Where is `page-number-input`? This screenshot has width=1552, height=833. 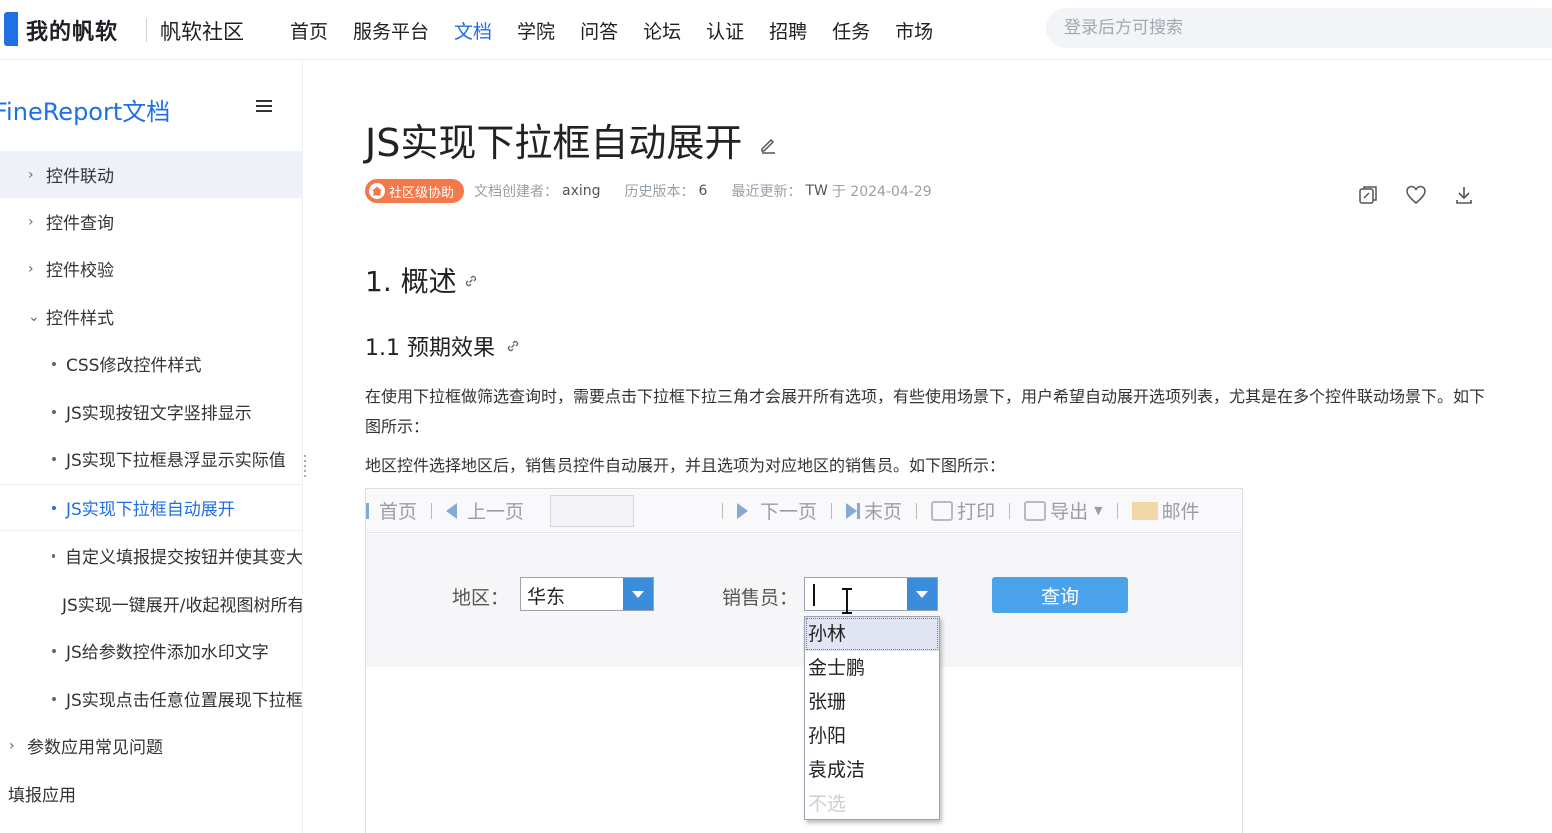
page-number-input is located at coordinates (592, 510).